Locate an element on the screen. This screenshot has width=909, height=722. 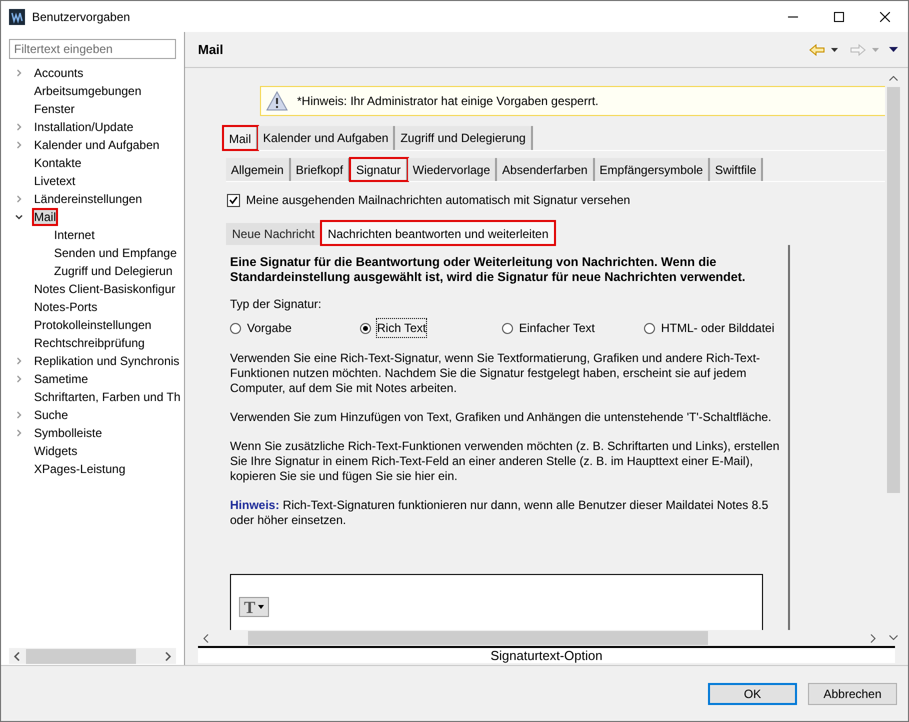
tab: Signatur is located at coordinates (379, 169).